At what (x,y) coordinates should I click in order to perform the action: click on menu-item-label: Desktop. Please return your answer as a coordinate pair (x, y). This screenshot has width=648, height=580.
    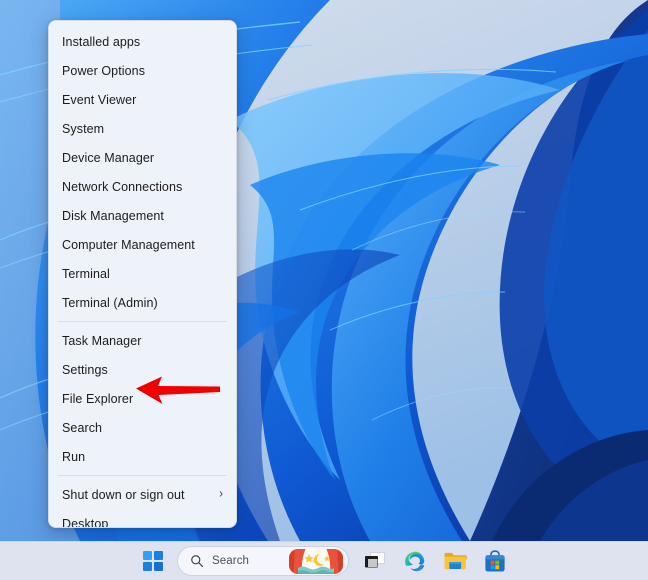
    Looking at the image, I should click on (85, 522).